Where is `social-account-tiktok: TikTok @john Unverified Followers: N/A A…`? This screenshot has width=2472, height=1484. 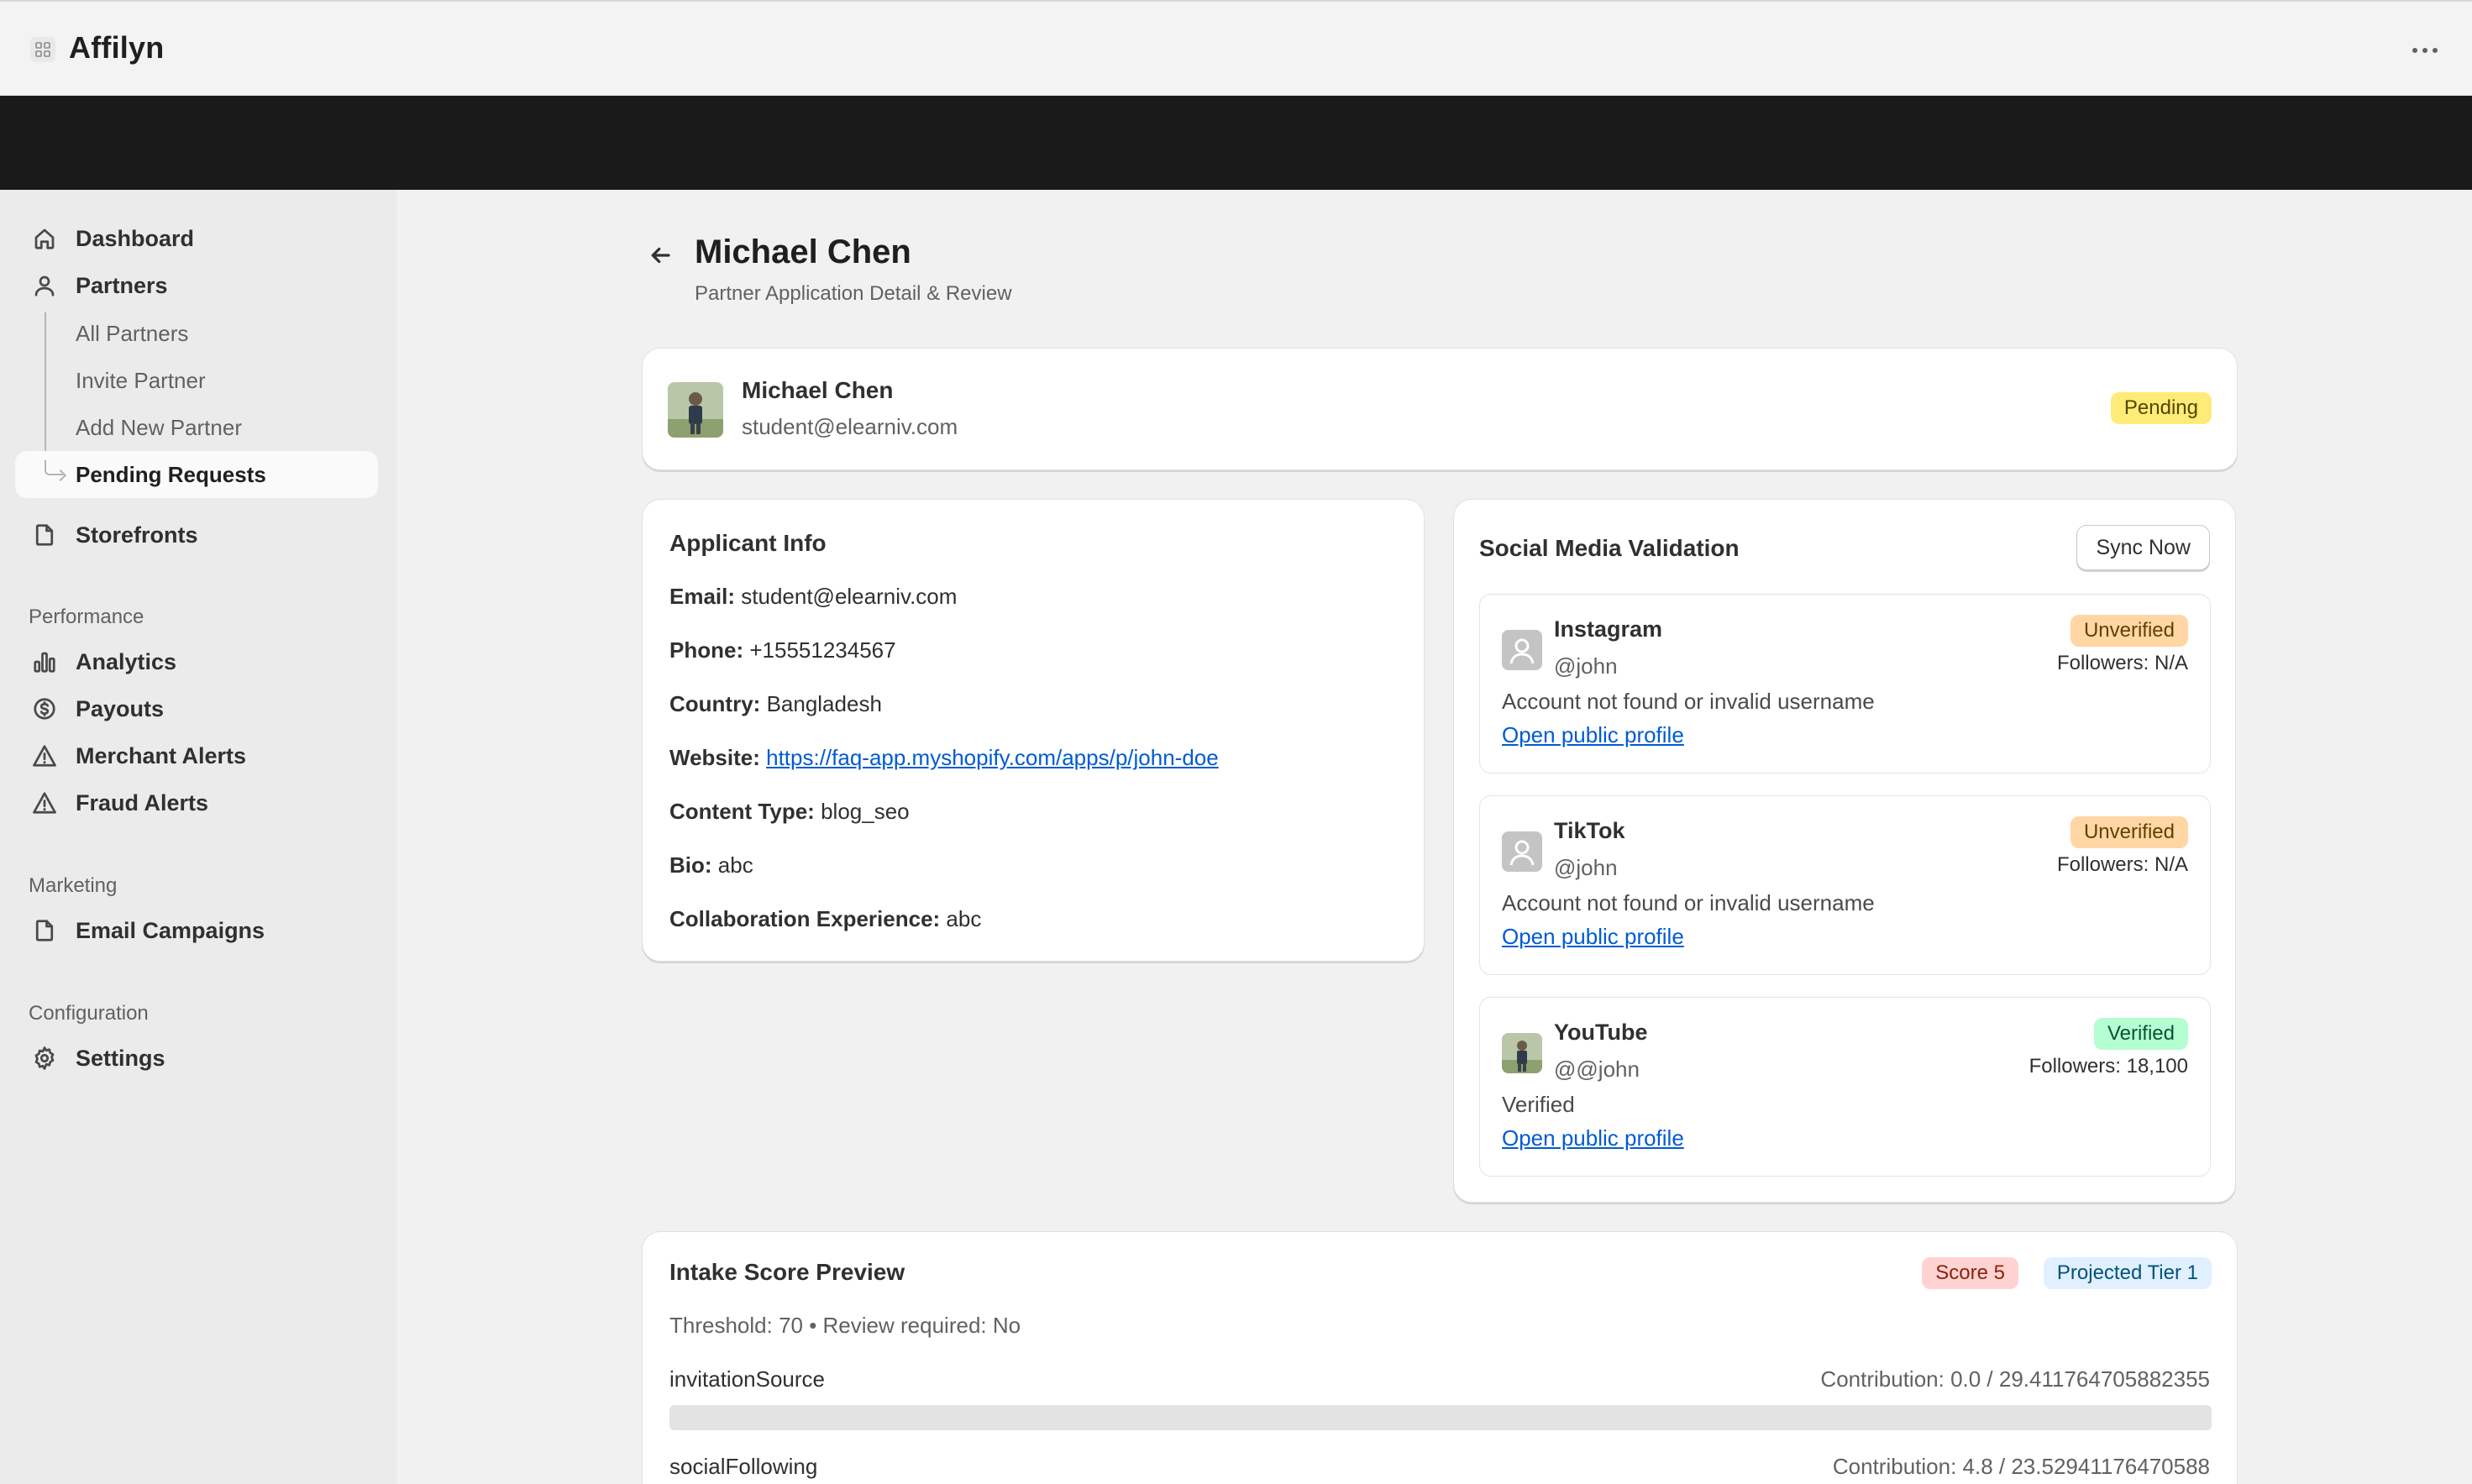
social-account-tiktok: TikTok @john Unverified Followers: N/A A… is located at coordinates (1845, 885).